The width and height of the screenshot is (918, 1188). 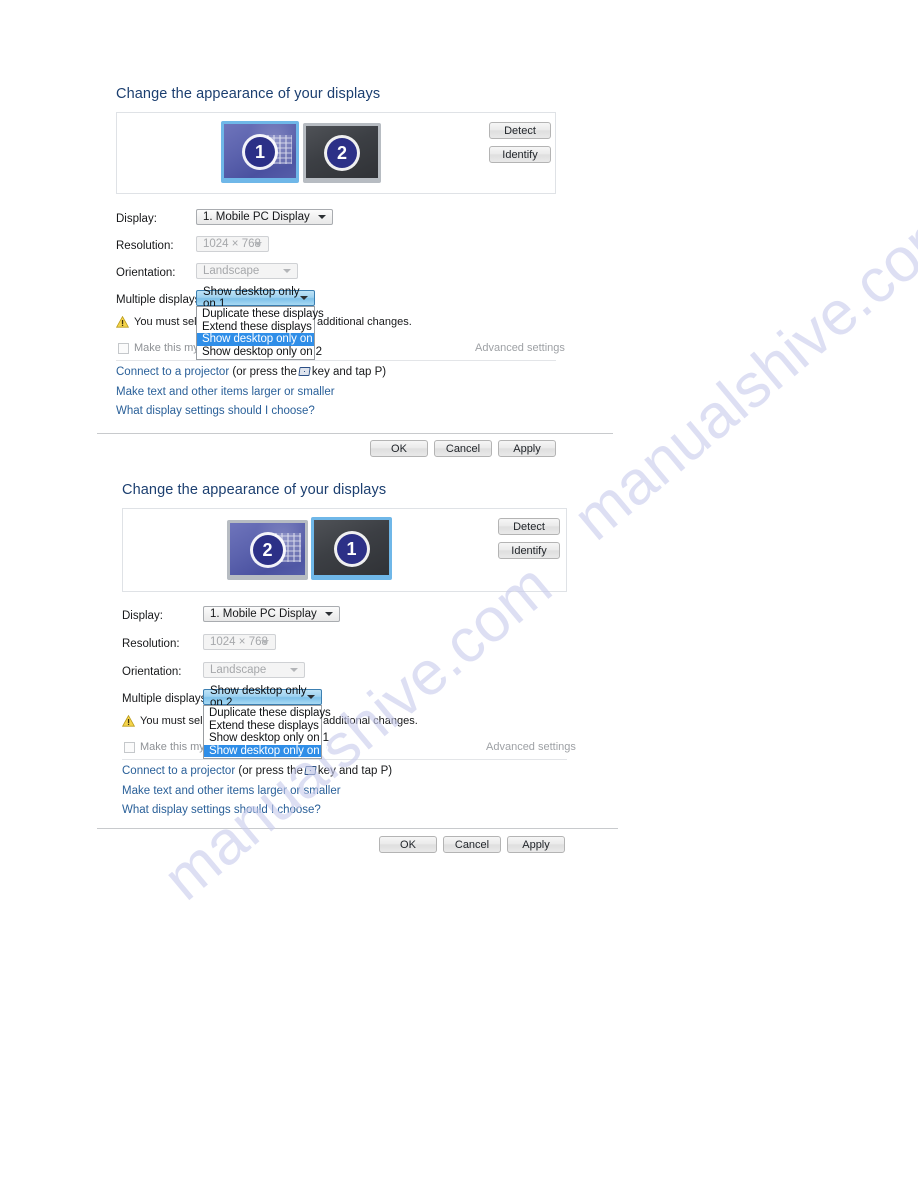 I want to click on display-preview-box: 2 1 Detect Identify, so click(x=344, y=550).